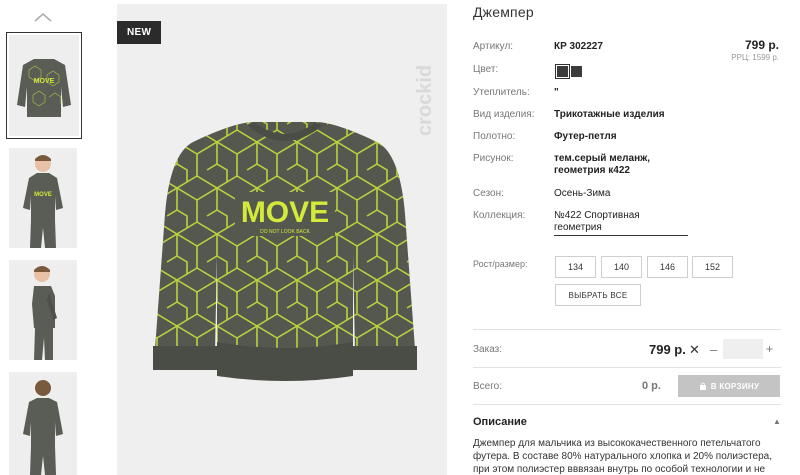 Image resolution: width=800 pixels, height=475 pixels. Describe the element at coordinates (499, 215) in the screenshot. I see `spec-label: Коллекция:` at that location.